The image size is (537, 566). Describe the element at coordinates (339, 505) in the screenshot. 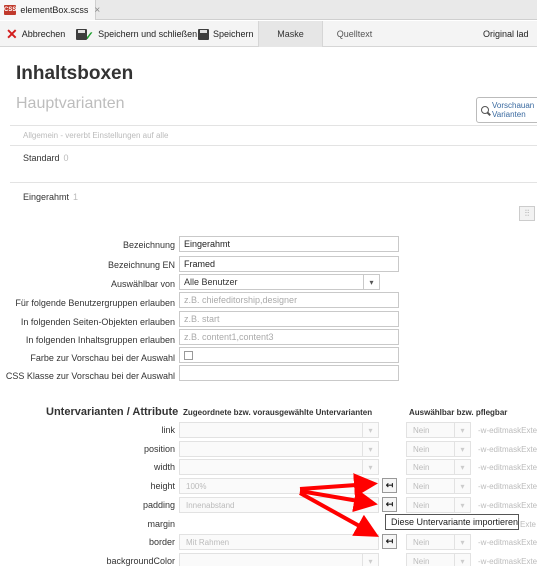

I see `annotation-arrows` at that location.